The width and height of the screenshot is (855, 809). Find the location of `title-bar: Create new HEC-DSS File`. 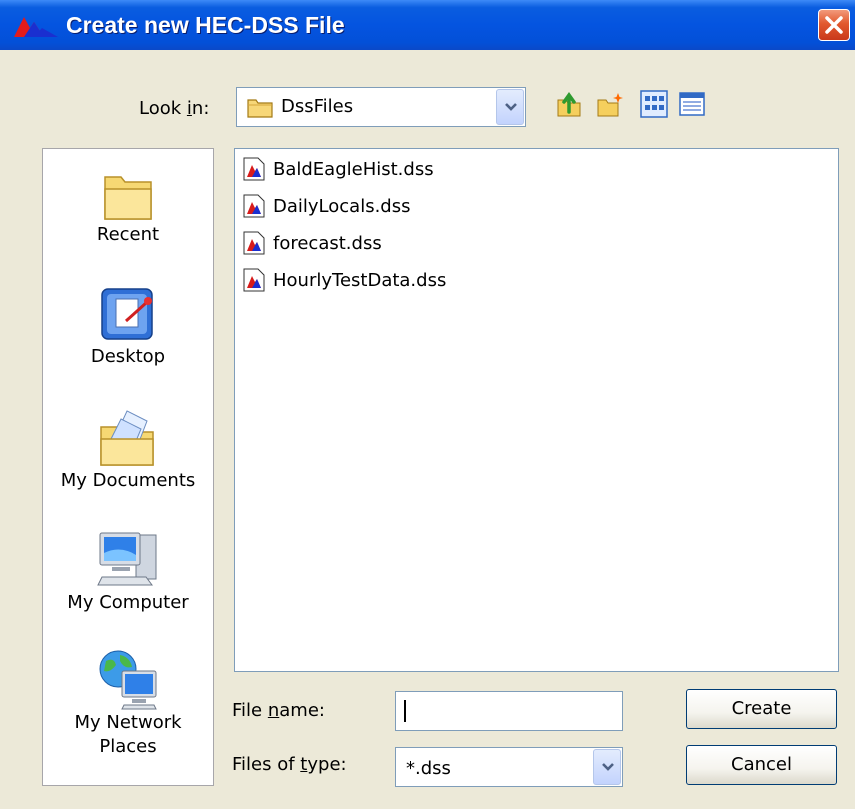

title-bar: Create new HEC-DSS File is located at coordinates (427, 25).